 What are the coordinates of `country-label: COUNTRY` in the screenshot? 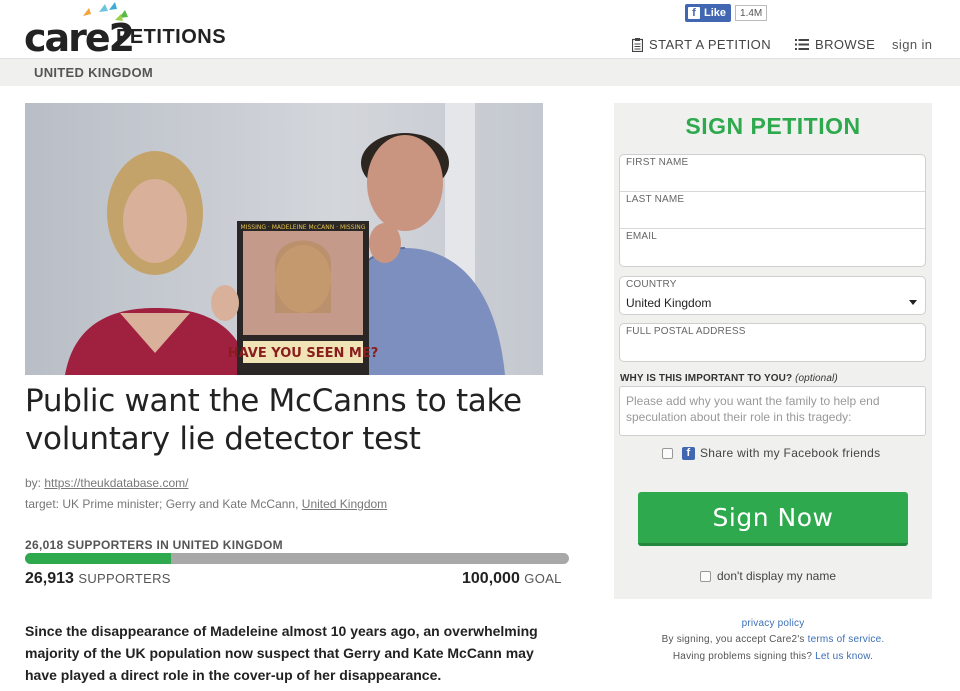 It's located at (651, 284).